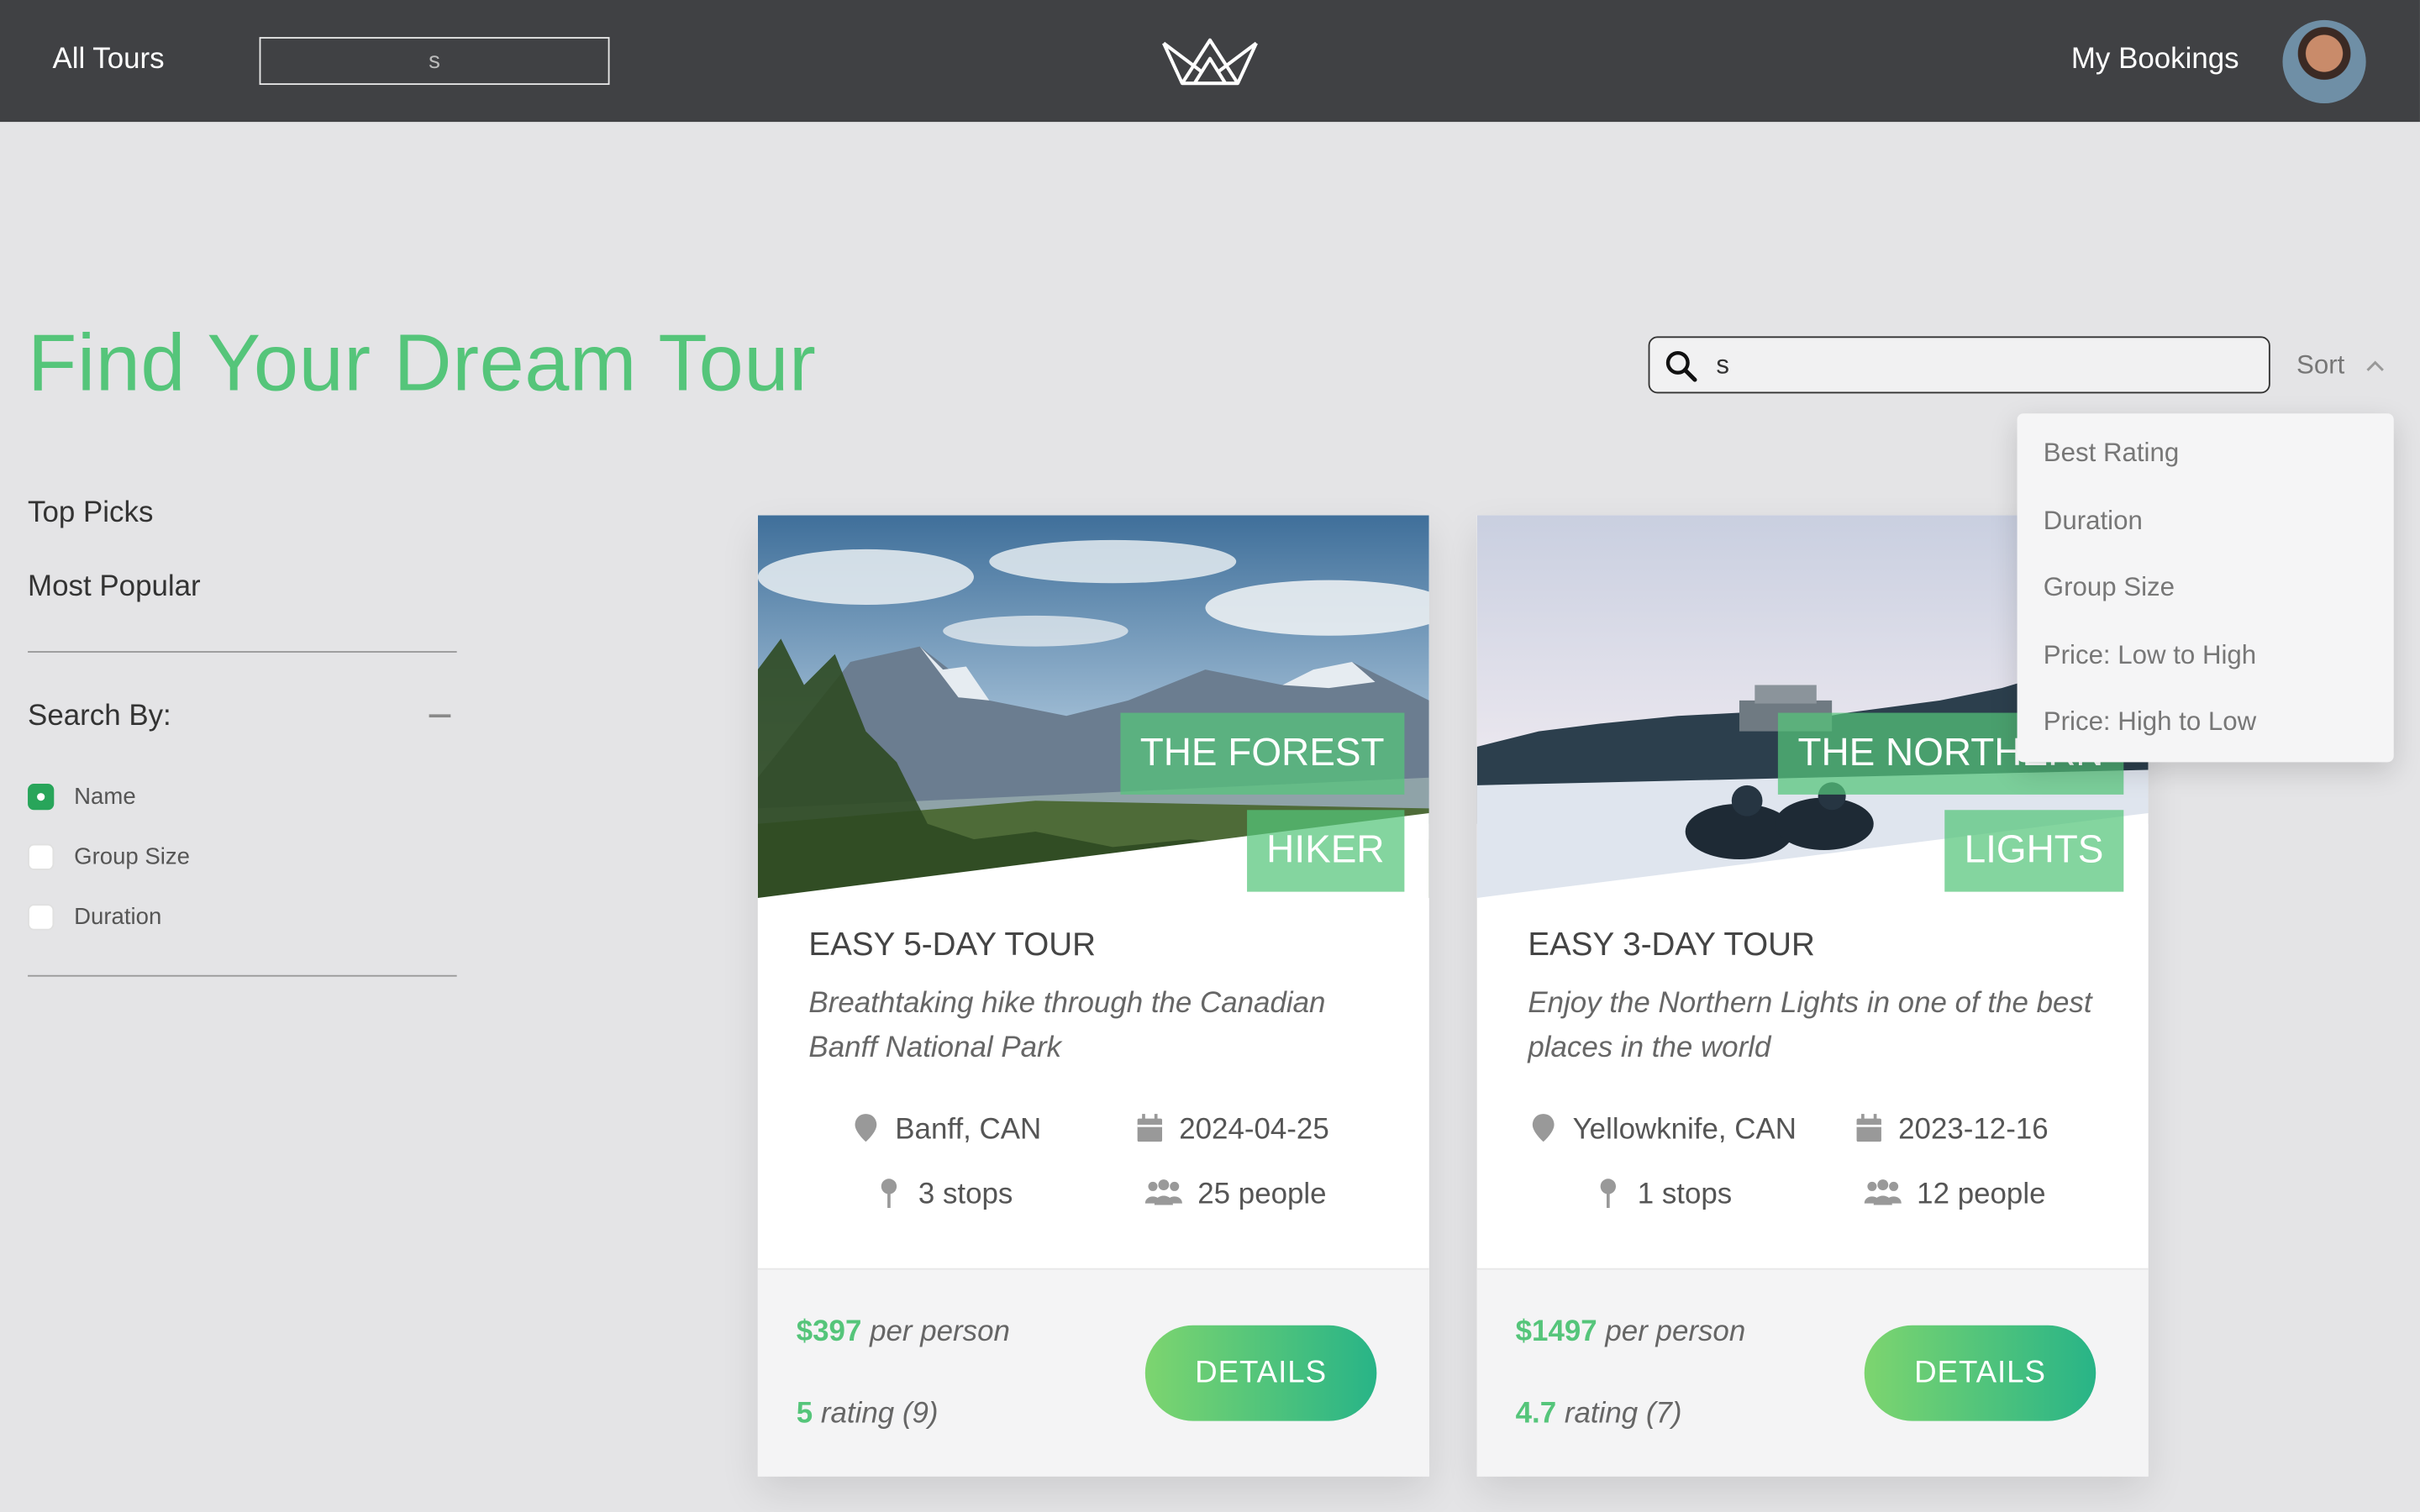 The image size is (2420, 1512). I want to click on tour-rating: 5 rating (9), so click(868, 1414).